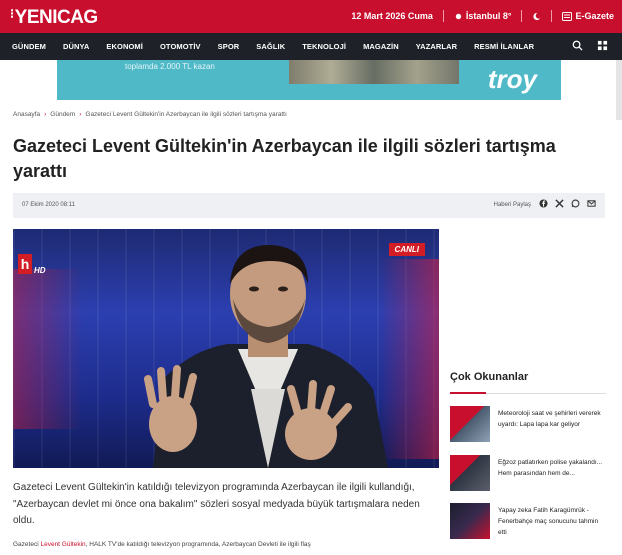 This screenshot has height=555, width=622. I want to click on egazete-link: E-Gazete, so click(588, 16).